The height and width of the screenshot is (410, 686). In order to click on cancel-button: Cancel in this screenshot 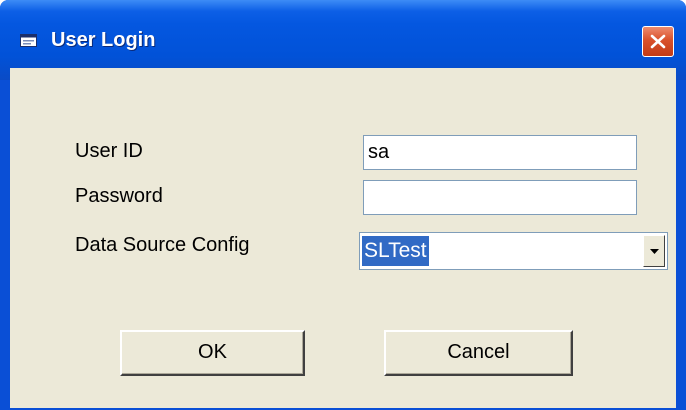, I will do `click(478, 353)`.